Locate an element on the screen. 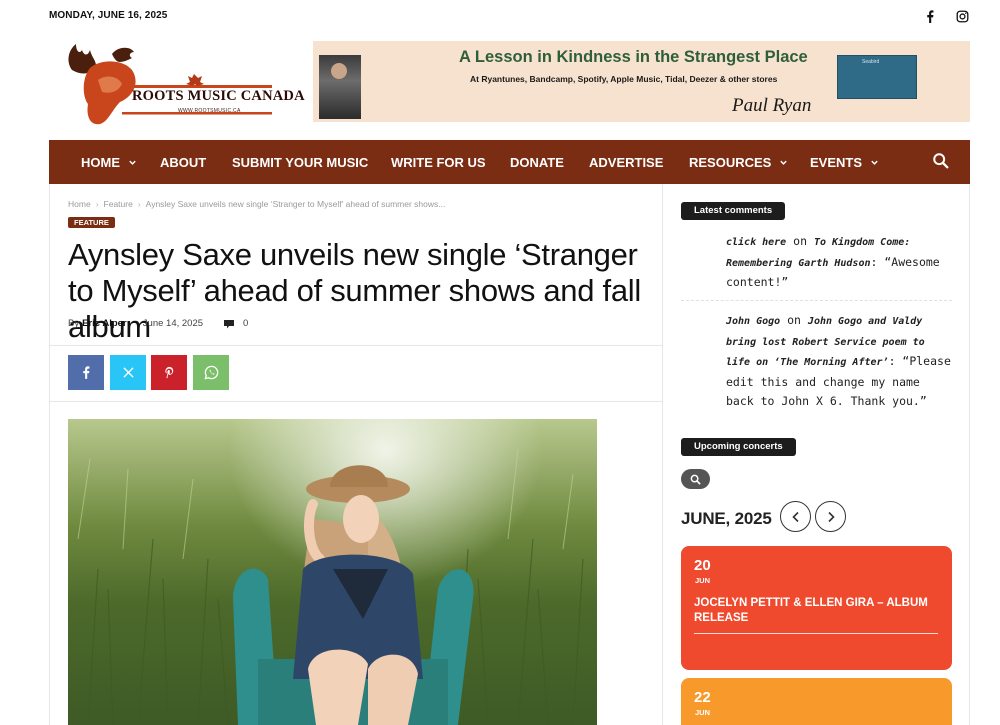 This screenshot has width=1000, height=725. nav-item-about: ABOUT is located at coordinates (183, 162).